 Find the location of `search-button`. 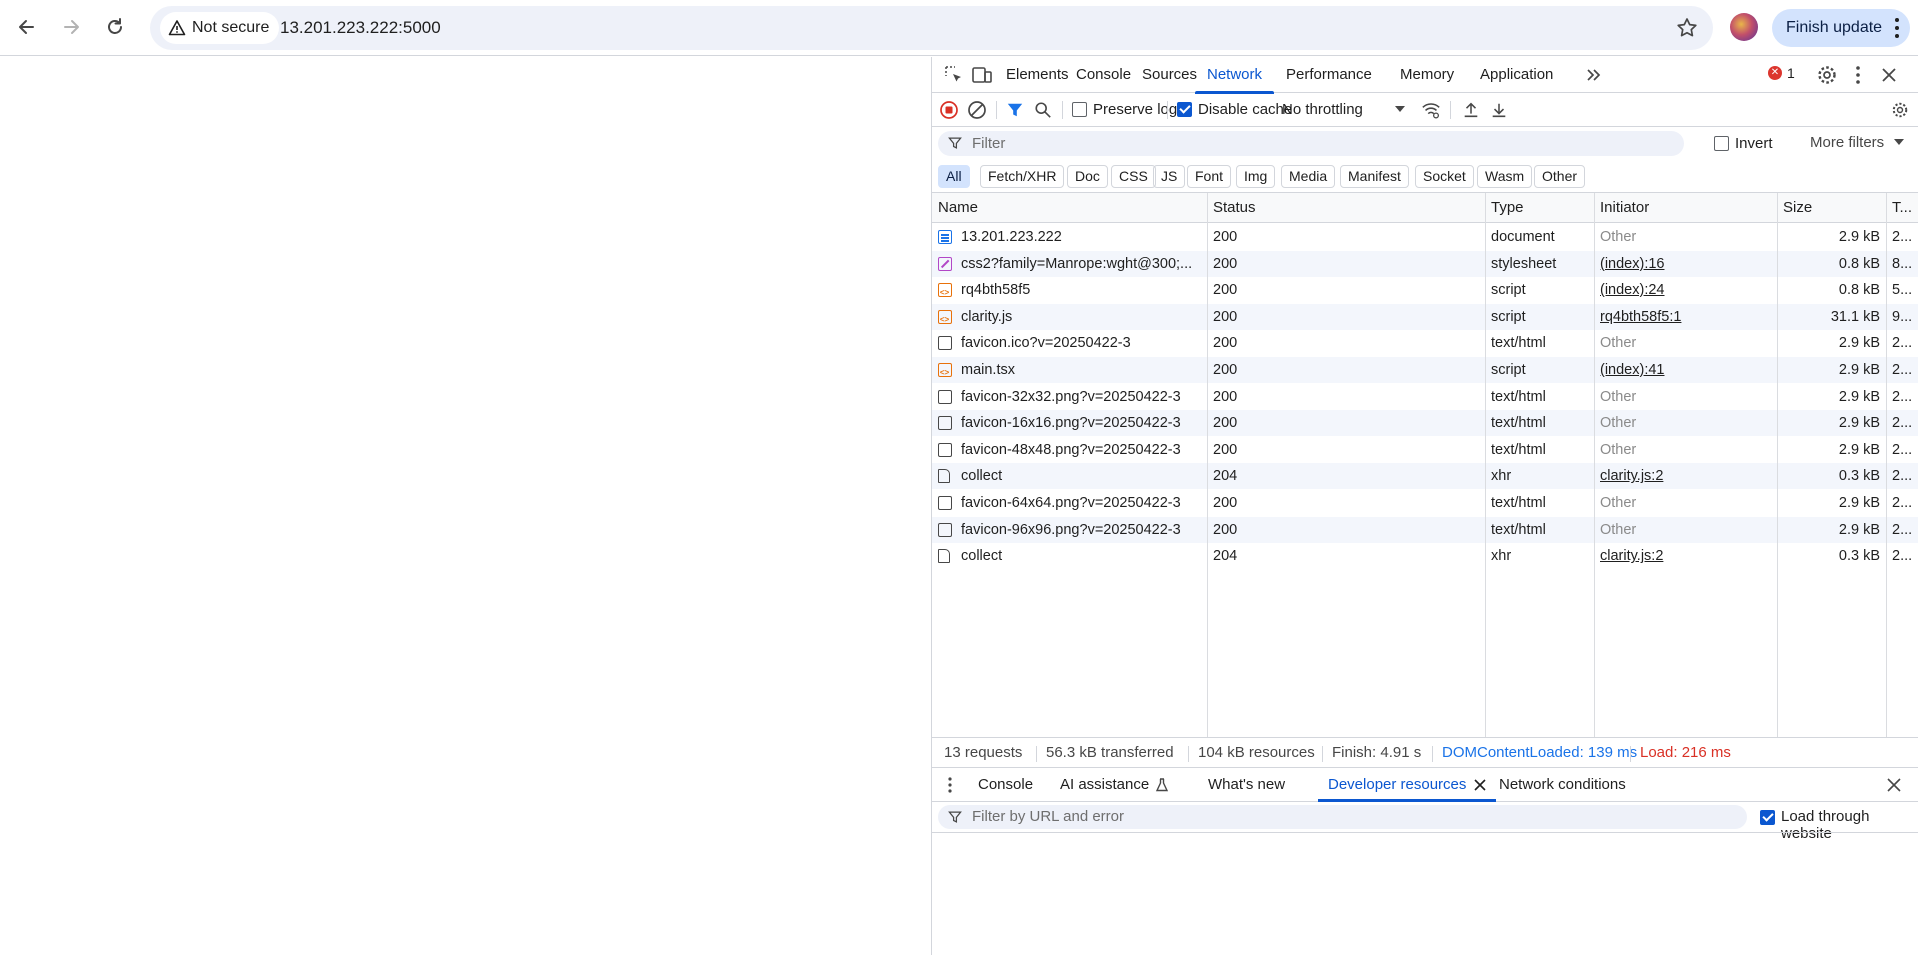

search-button is located at coordinates (1043, 110).